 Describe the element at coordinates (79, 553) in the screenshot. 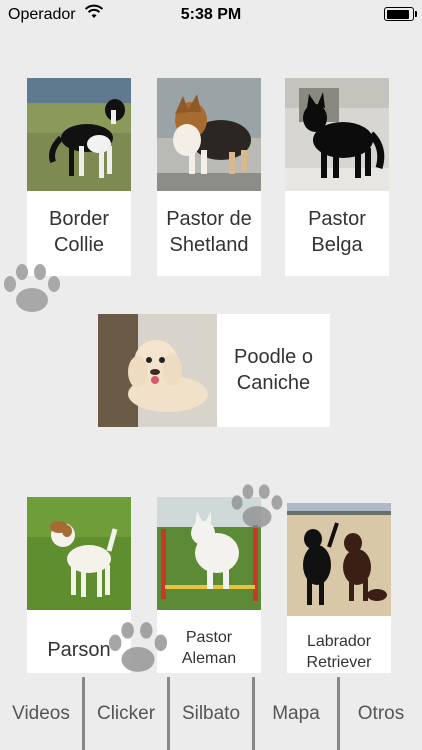

I see `parson-photo` at that location.